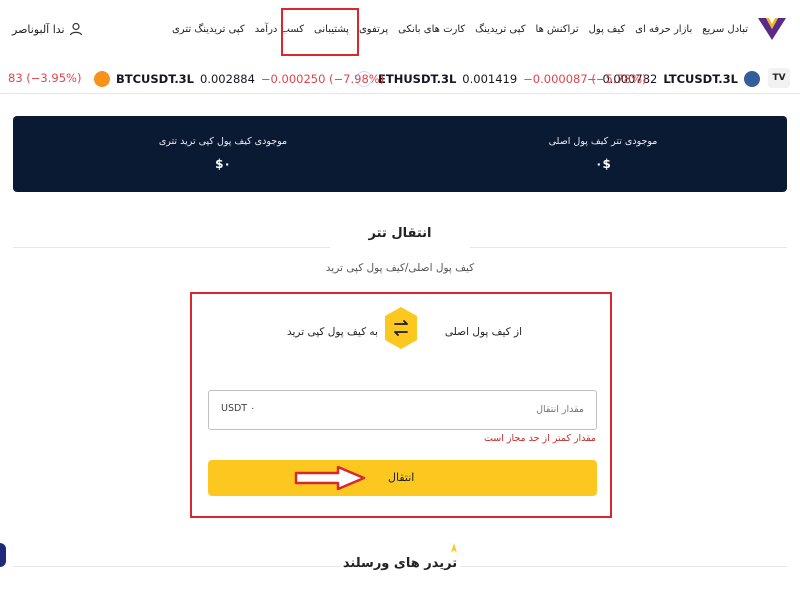  What do you see at coordinates (700, 79) in the screenshot?
I see `ticker-symbol: LTCUSDT.3L` at bounding box center [700, 79].